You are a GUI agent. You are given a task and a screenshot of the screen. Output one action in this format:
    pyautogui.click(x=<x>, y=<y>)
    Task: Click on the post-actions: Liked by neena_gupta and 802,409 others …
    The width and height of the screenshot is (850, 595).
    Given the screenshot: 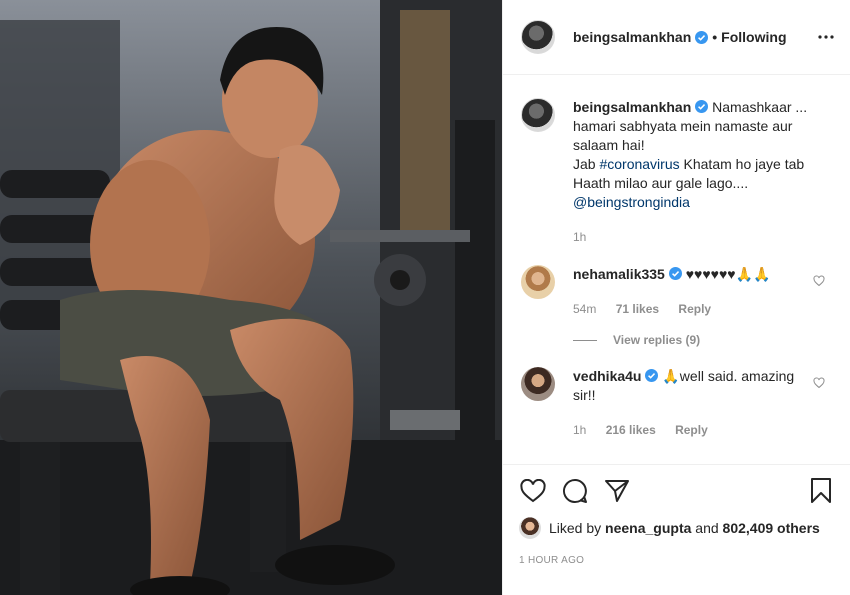 What is the action you would take?
    pyautogui.click(x=676, y=529)
    